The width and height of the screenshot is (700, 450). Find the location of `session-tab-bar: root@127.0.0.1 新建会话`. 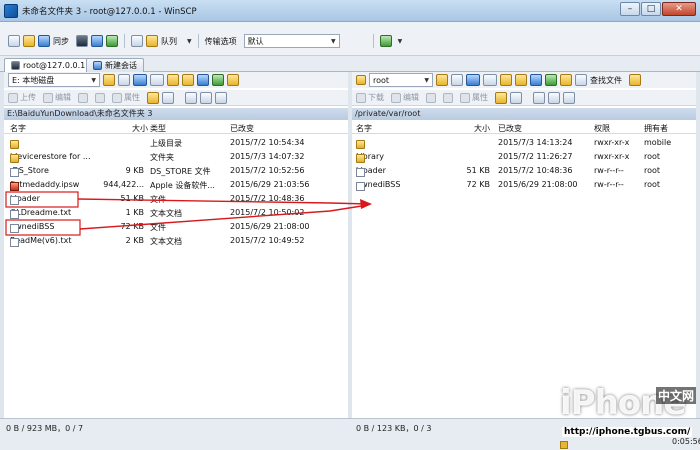

session-tab-bar: root@127.0.0.1 新建会话 is located at coordinates (350, 64).